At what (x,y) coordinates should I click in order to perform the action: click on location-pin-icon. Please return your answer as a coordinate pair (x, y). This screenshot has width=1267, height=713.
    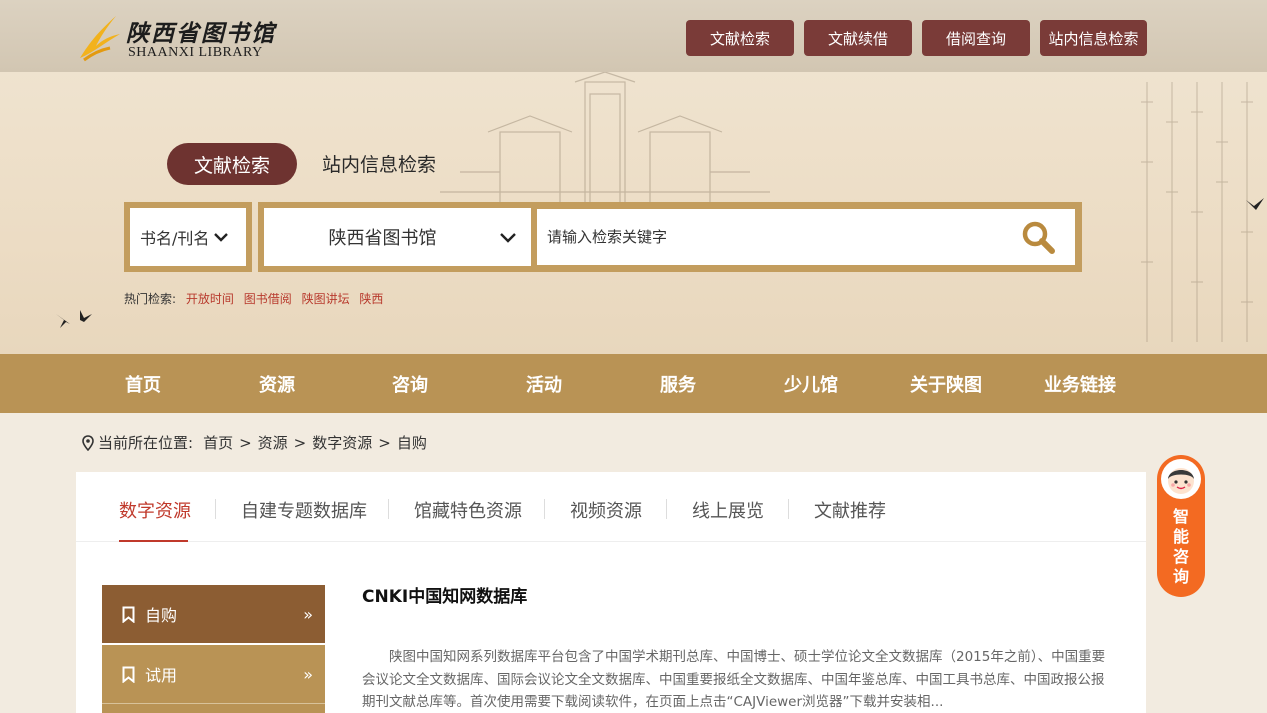
    Looking at the image, I should click on (88, 442).